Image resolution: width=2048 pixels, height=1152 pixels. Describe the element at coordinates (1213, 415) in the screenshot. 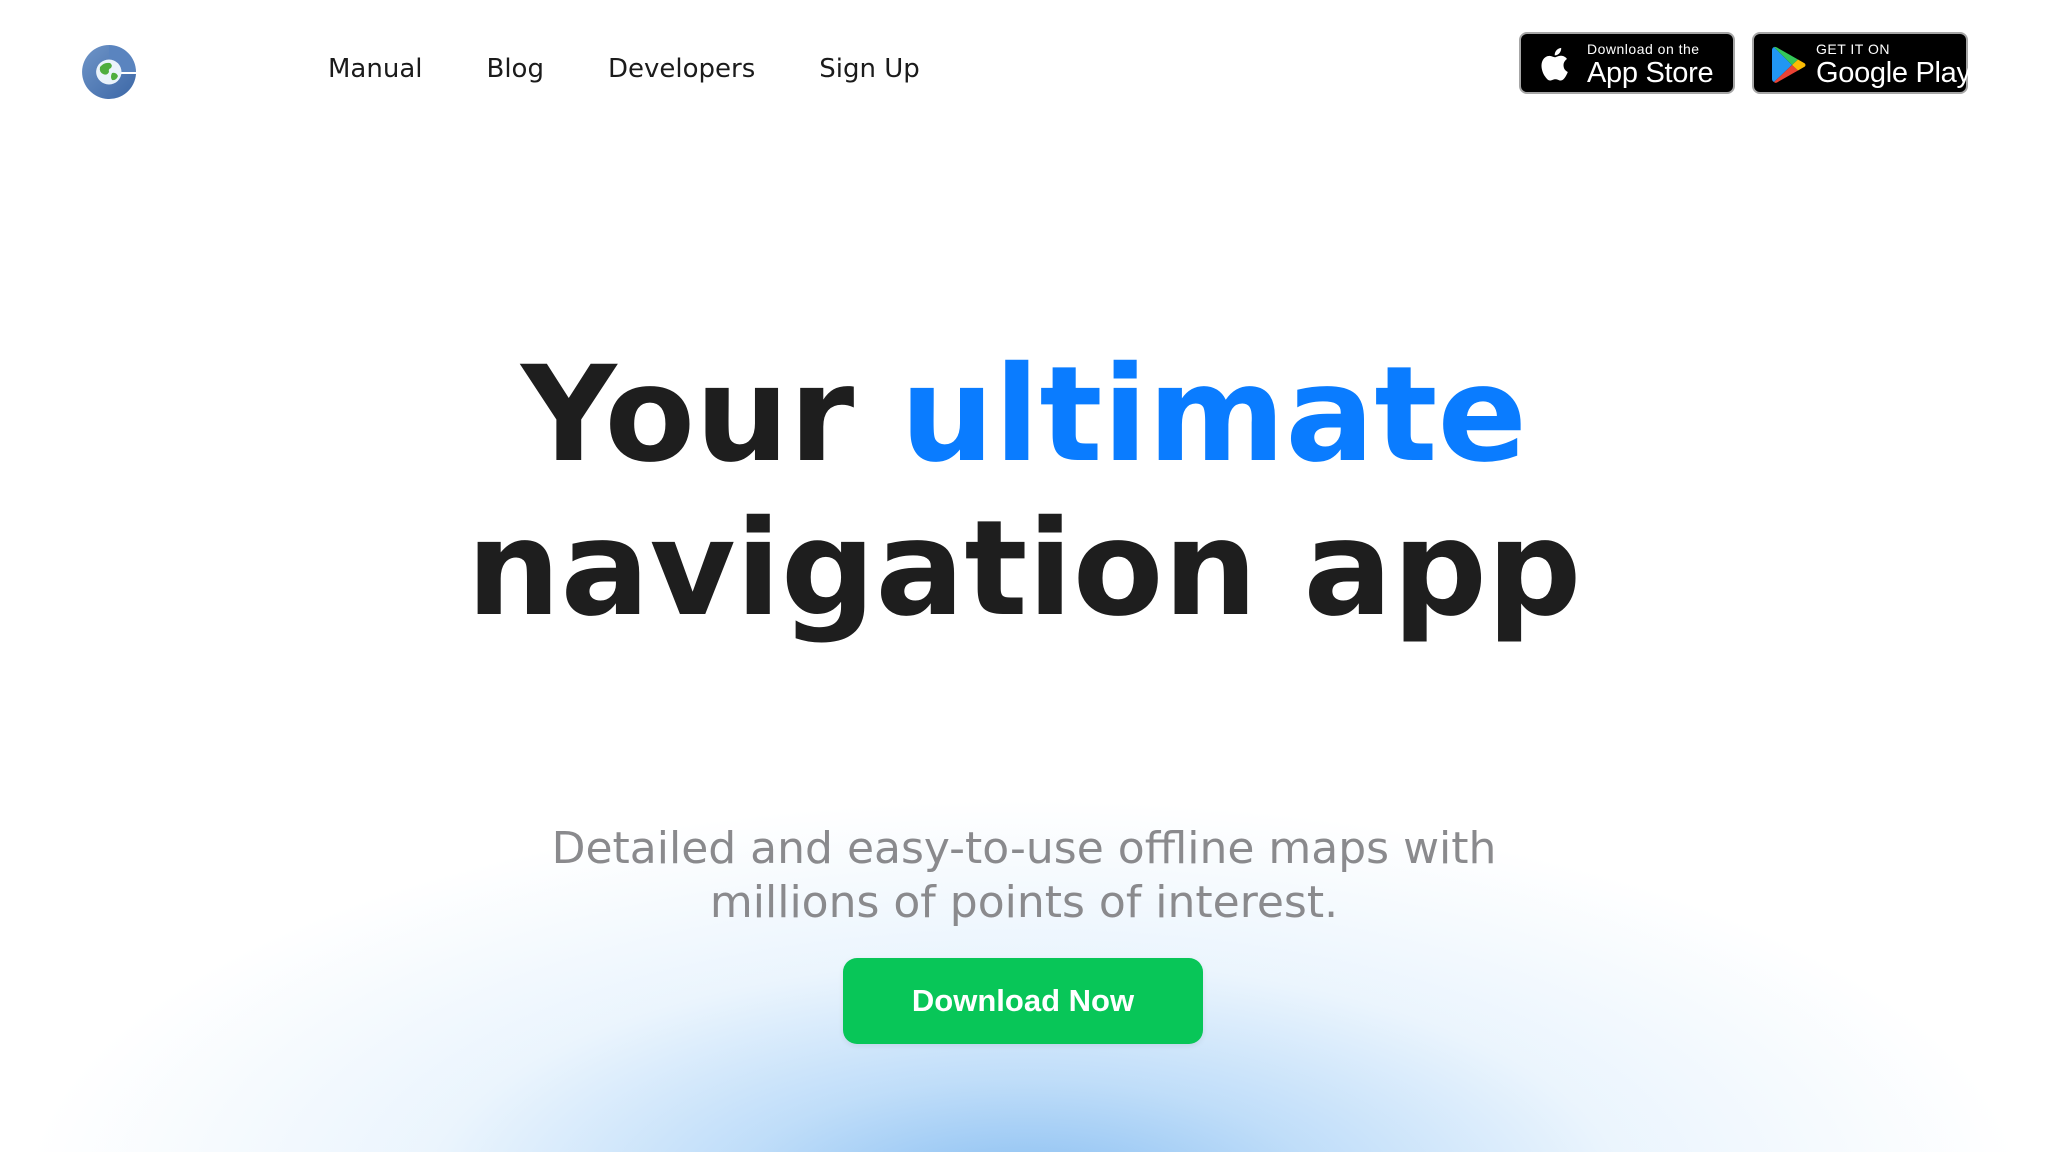

I see `hero-title-accent: ultimate` at that location.